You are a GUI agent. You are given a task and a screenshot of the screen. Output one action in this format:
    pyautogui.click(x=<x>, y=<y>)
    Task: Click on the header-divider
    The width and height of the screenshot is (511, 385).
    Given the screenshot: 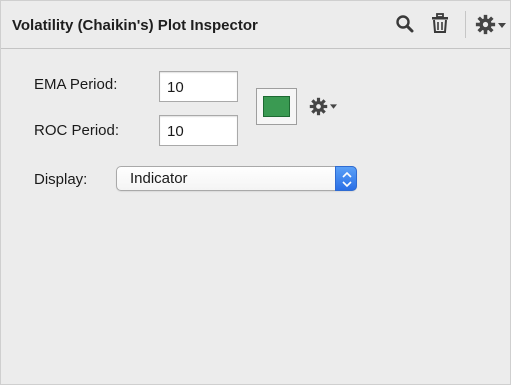 What is the action you would take?
    pyautogui.click(x=465, y=24)
    